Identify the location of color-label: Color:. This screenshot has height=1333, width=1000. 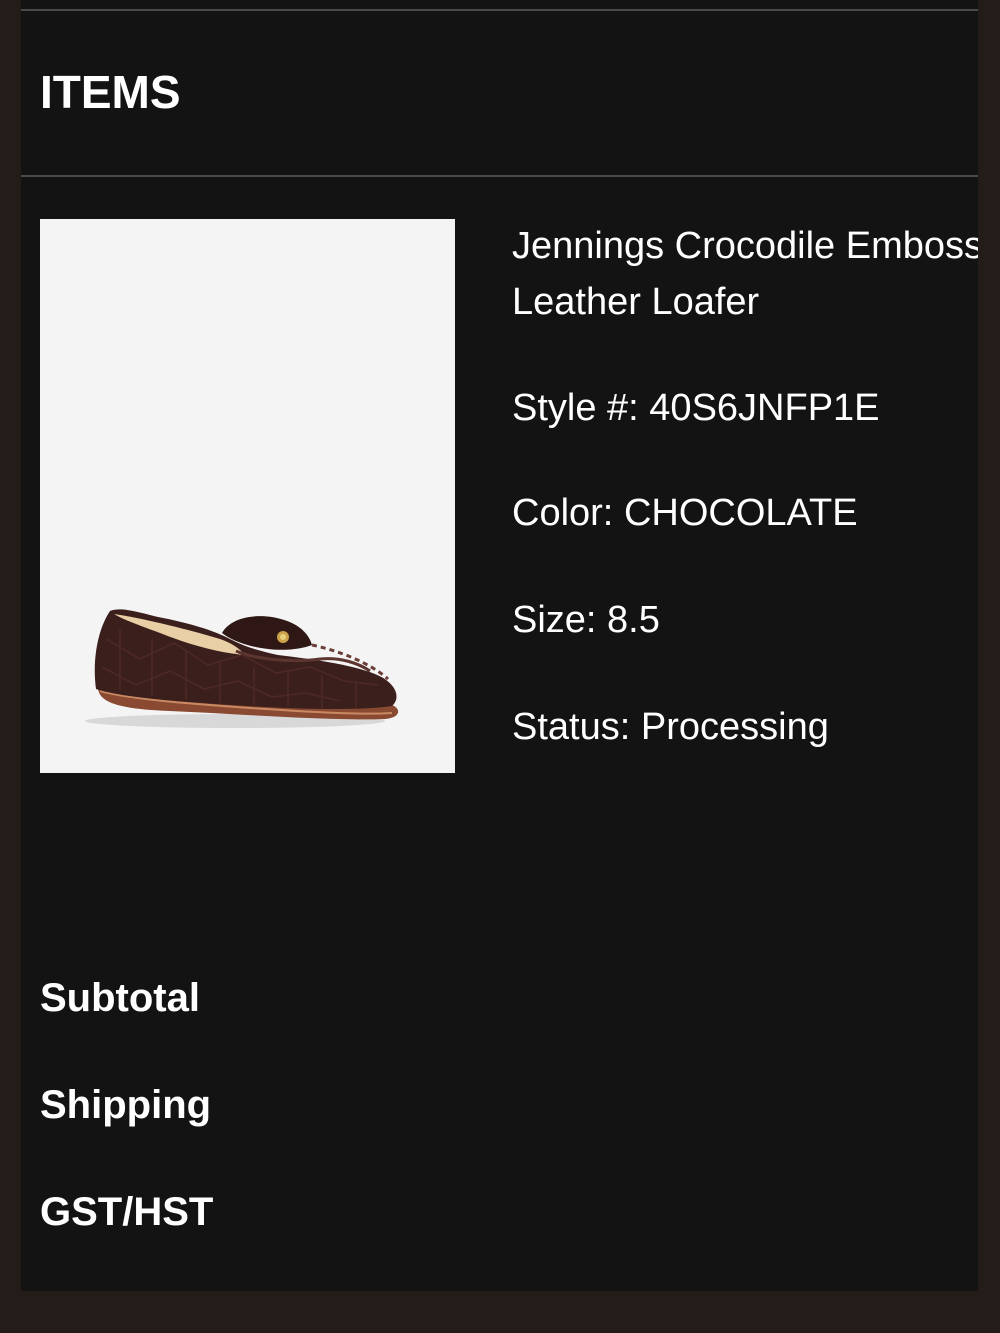
(563, 513).